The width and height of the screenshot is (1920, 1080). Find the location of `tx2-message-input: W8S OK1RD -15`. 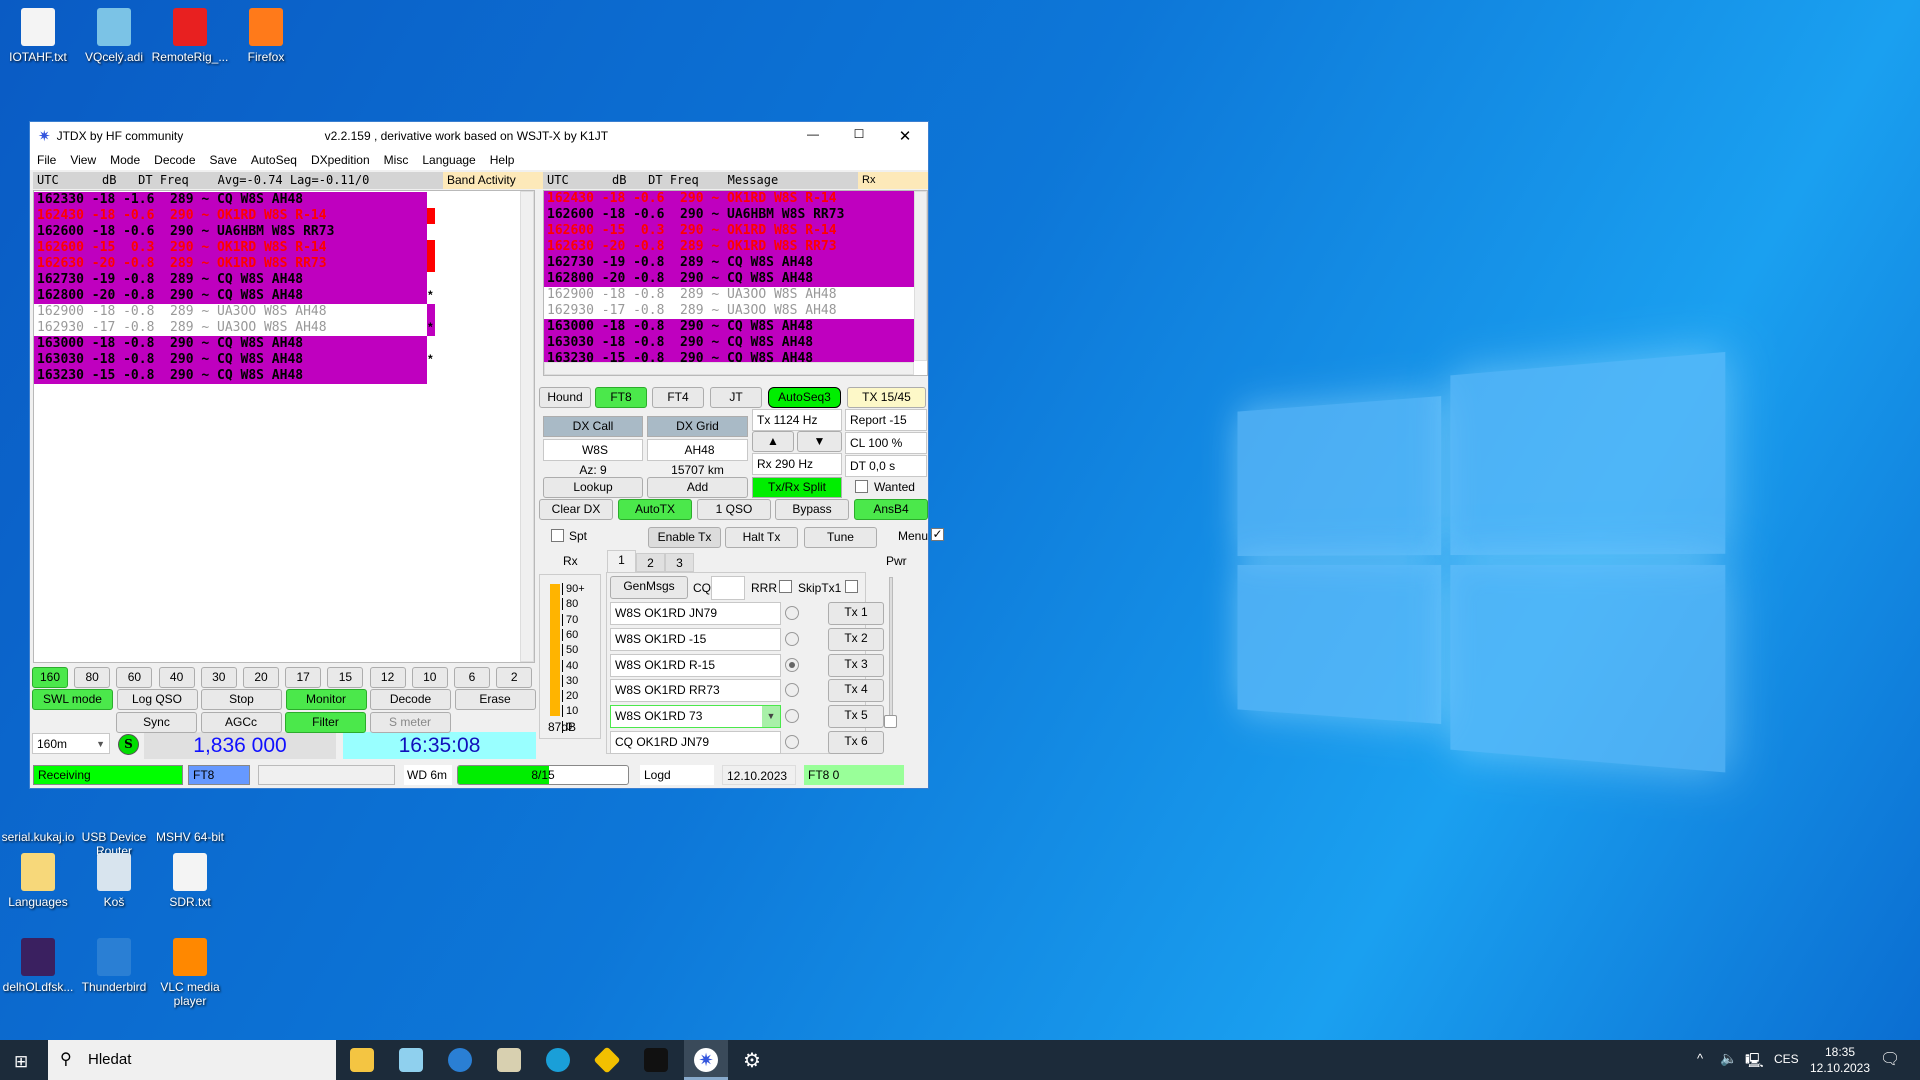

tx2-message-input: W8S OK1RD -15 is located at coordinates (695, 639).